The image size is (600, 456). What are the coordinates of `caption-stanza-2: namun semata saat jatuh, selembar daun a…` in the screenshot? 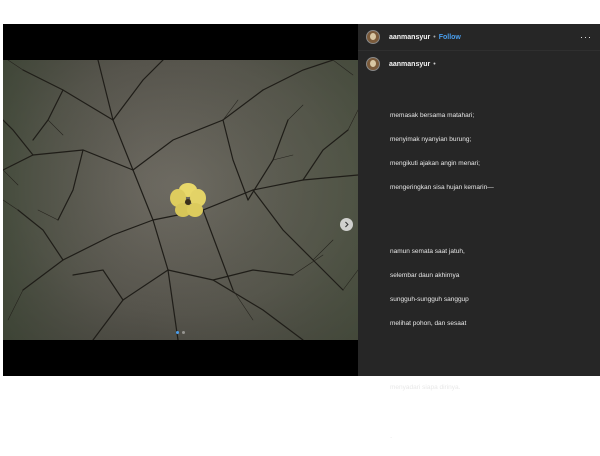 It's located at (442, 288).